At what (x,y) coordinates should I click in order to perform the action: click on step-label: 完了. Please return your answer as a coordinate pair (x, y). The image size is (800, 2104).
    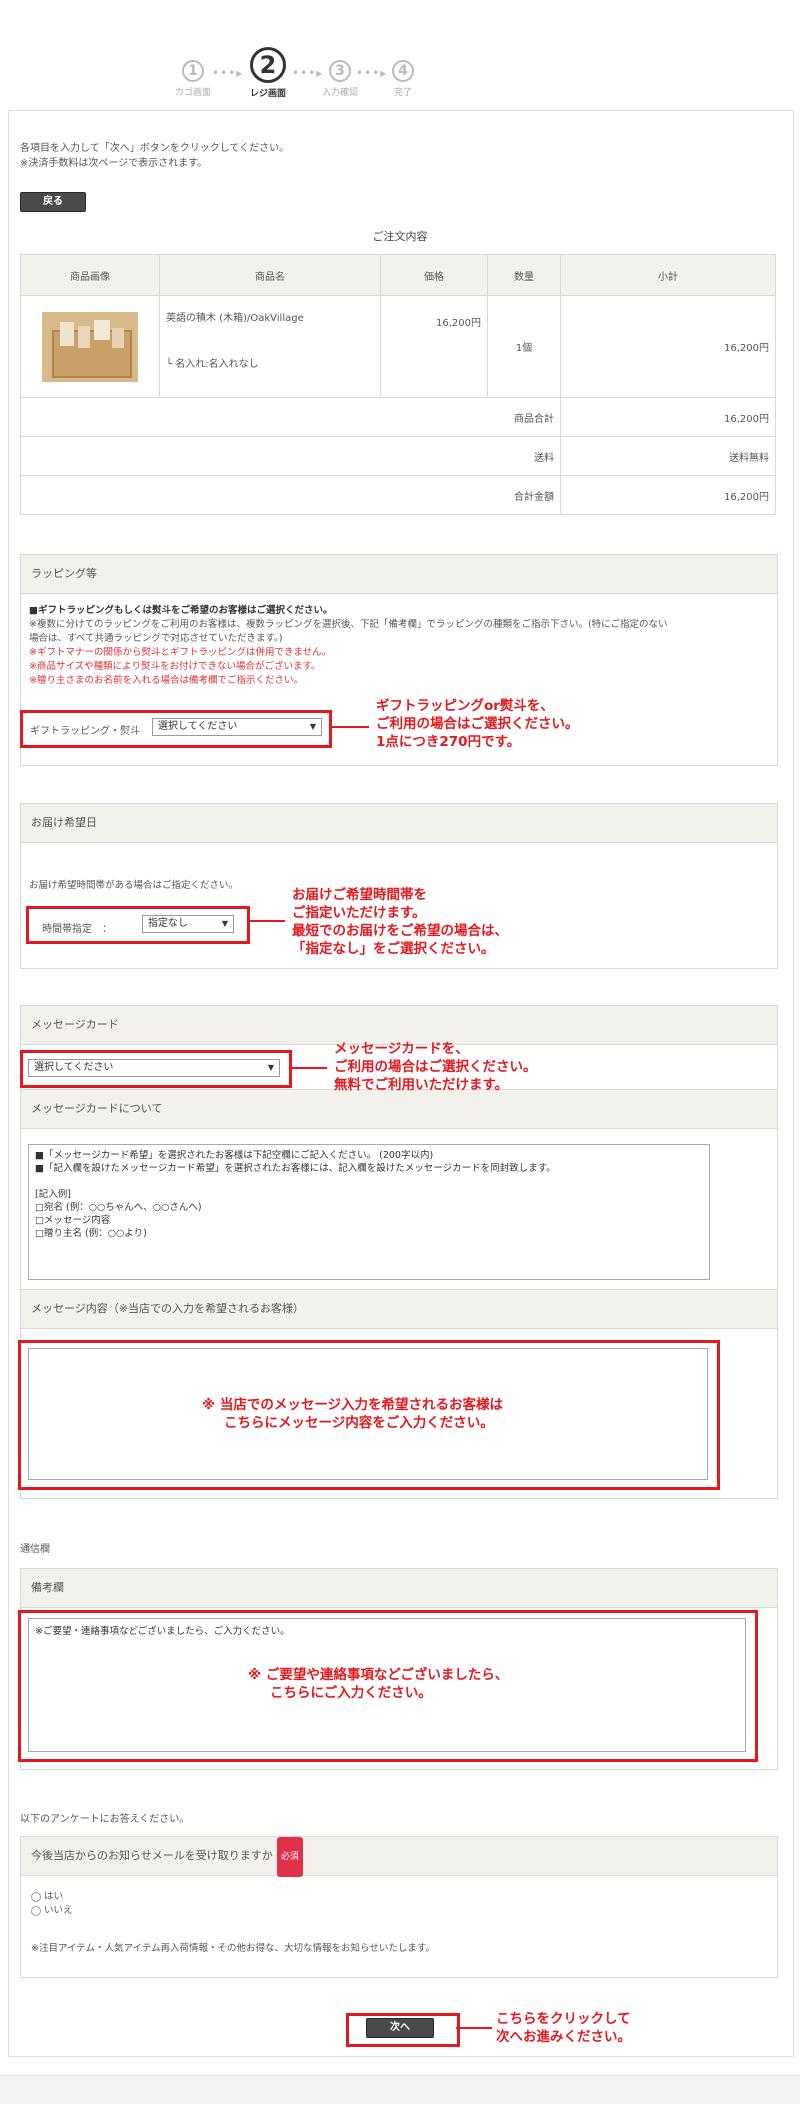
    Looking at the image, I should click on (402, 93).